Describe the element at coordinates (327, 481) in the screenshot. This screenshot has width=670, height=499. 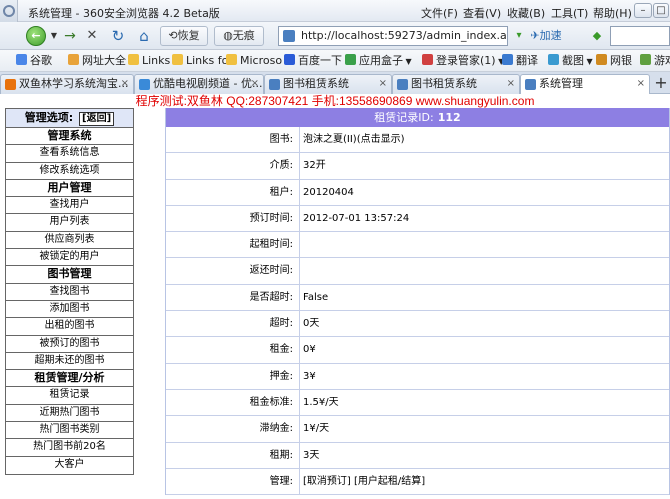
I see `cancel-reservation-link: [取消预订]` at that location.